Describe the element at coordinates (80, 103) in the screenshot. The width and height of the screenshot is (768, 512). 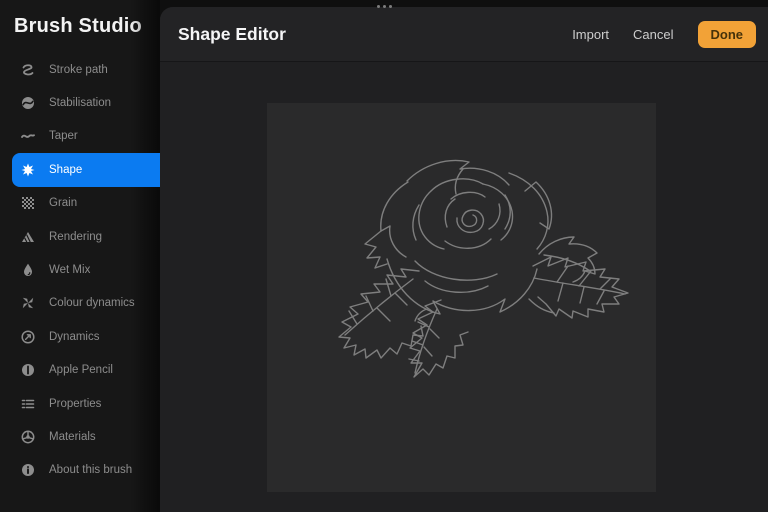
I see `sidebar-item-label: Stabilisation` at that location.